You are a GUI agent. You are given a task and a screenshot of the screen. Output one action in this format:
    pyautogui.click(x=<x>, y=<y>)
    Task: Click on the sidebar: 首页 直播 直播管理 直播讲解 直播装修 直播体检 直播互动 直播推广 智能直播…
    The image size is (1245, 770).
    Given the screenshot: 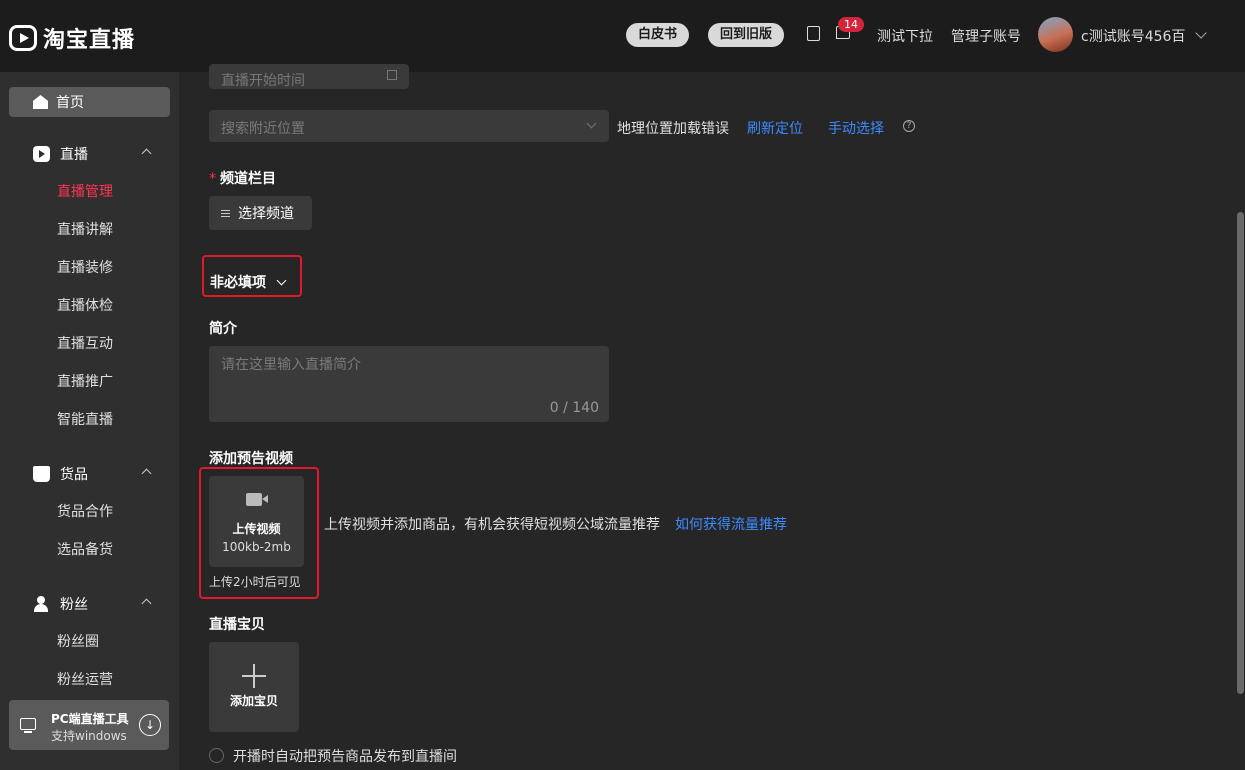 What is the action you would take?
    pyautogui.click(x=89, y=421)
    